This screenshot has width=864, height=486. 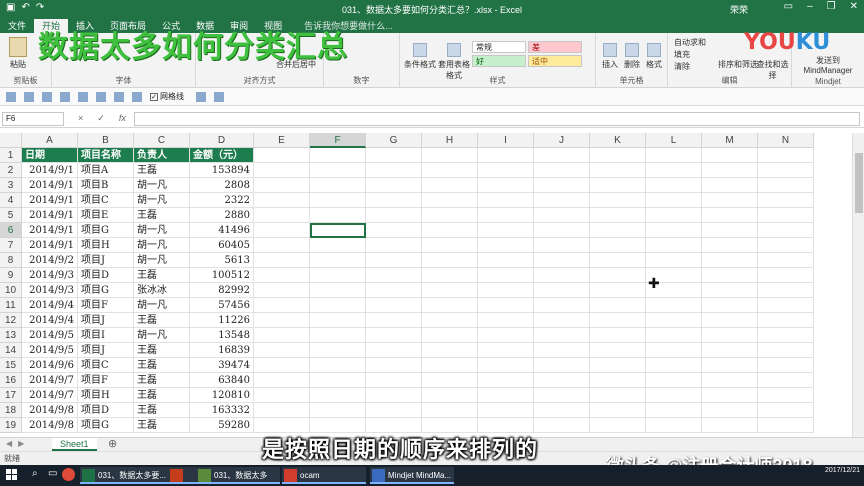 What do you see at coordinates (222, 170) in the screenshot?
I see `data-cell: 153894` at bounding box center [222, 170].